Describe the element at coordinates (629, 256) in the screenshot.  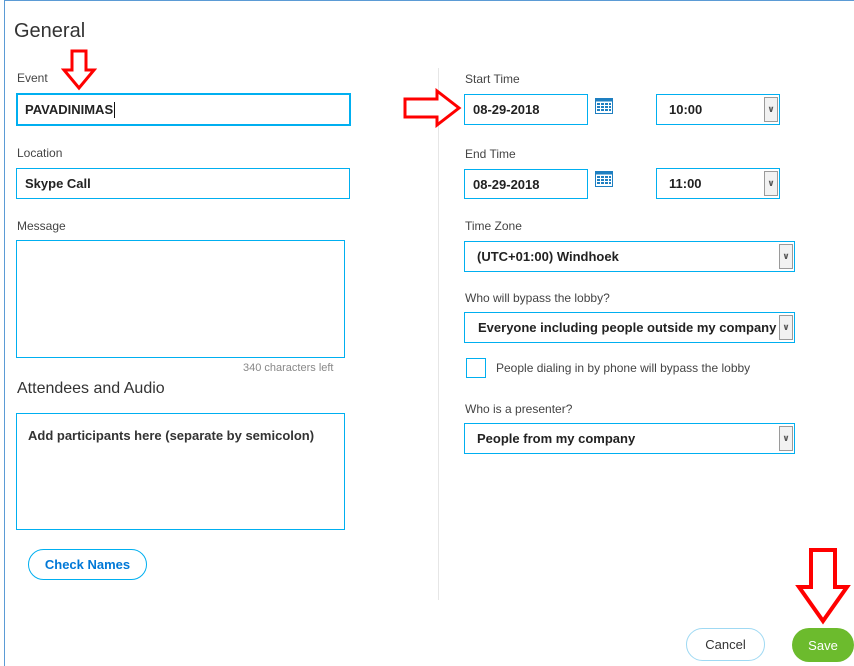
I see `time-zone-select: (UTC+01:00) Windhoek ∨` at that location.